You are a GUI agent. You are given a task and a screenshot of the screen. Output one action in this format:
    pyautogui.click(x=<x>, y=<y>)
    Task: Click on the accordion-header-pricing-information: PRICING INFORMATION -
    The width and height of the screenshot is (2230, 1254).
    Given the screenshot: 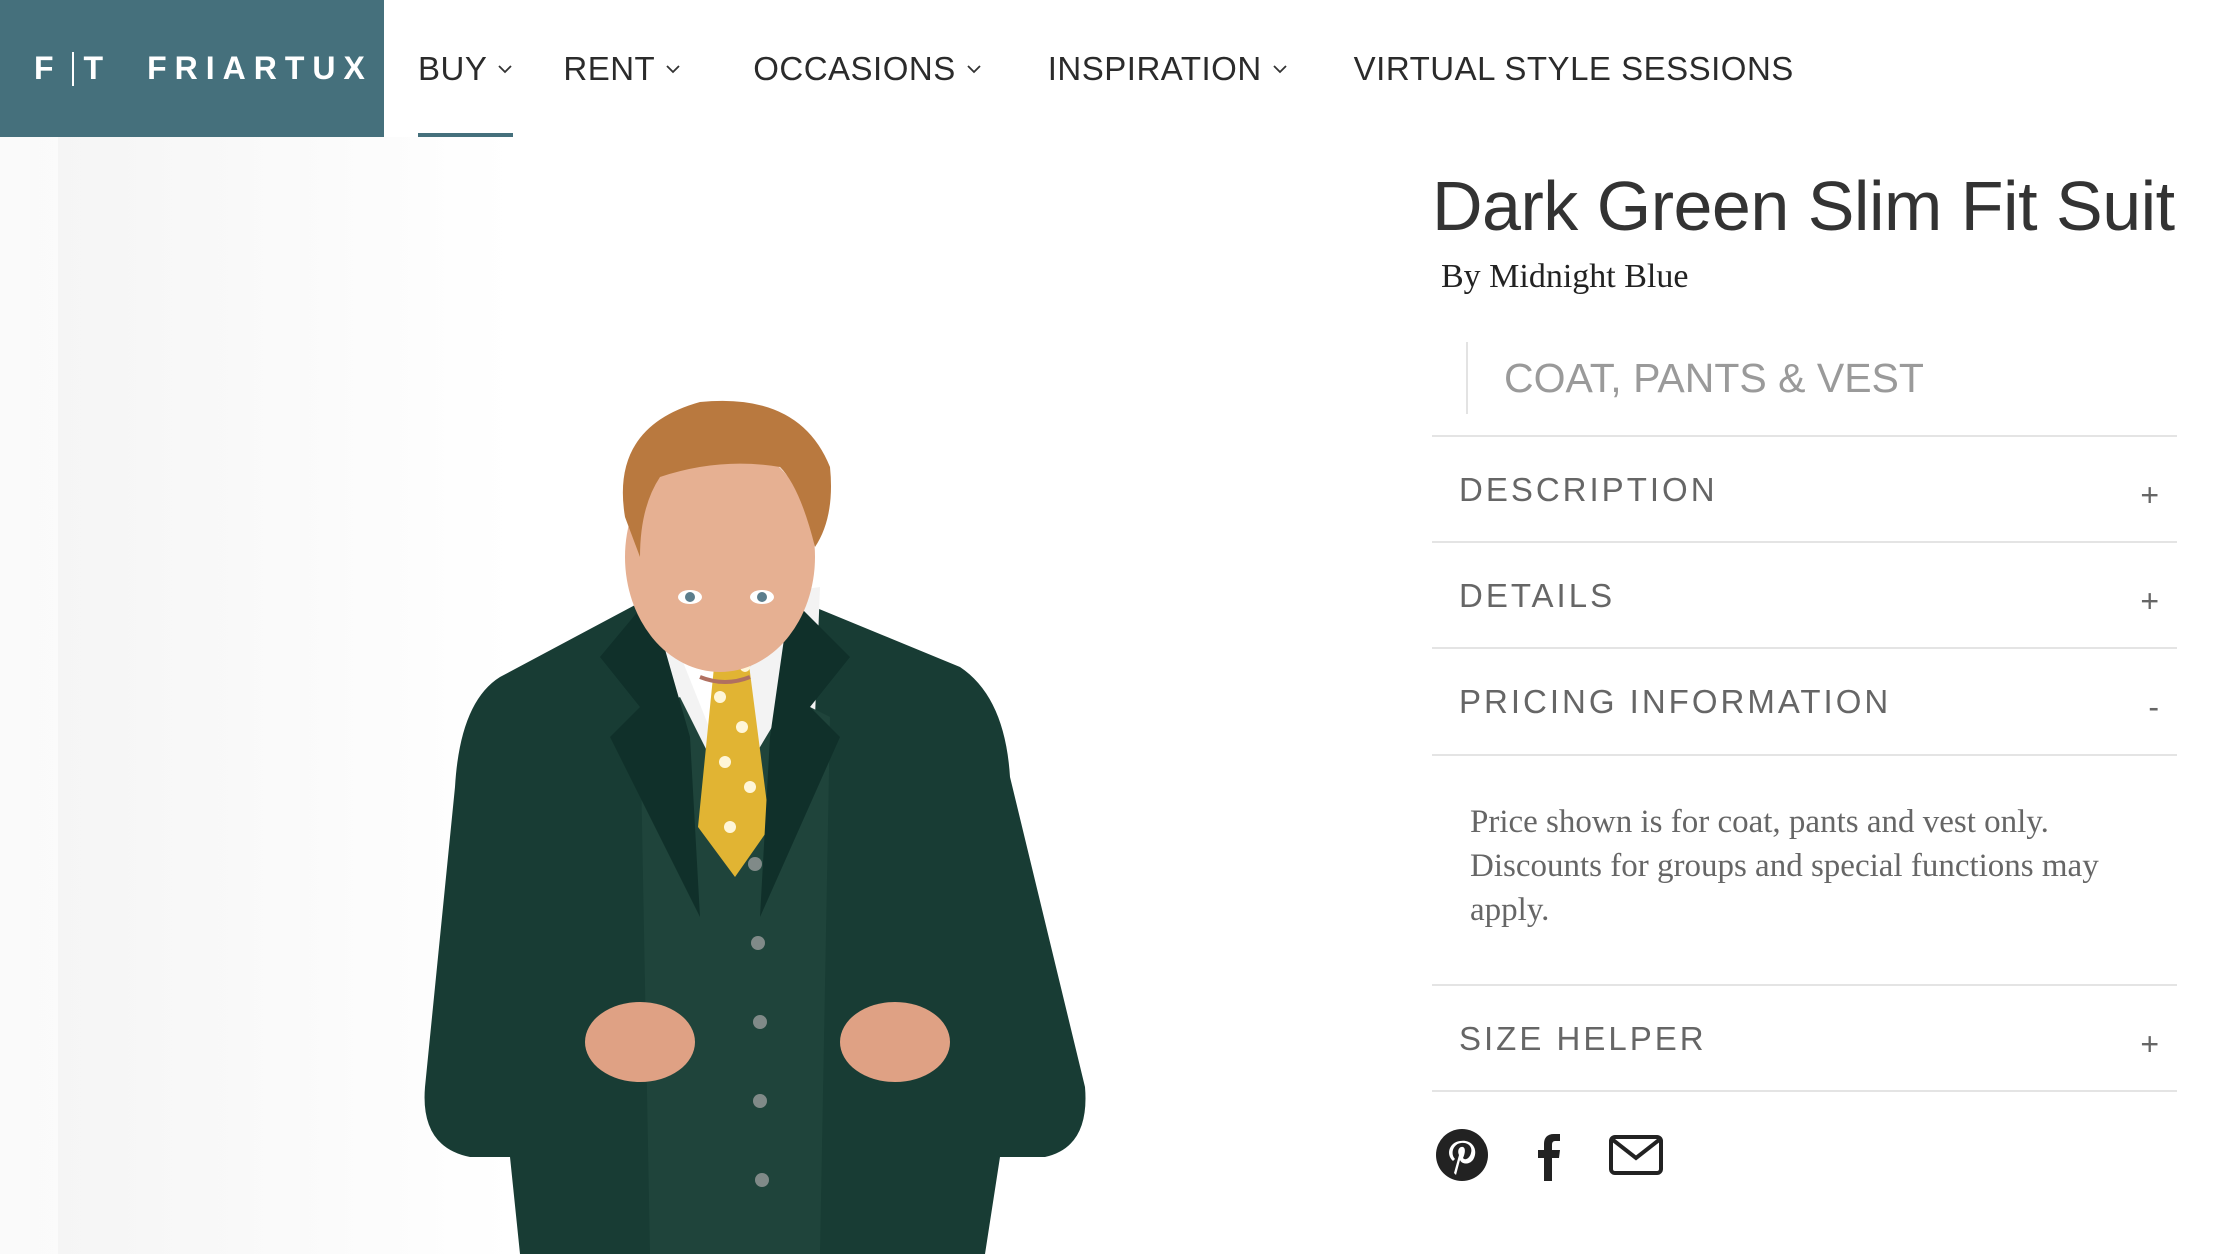 What is the action you would take?
    pyautogui.click(x=1804, y=701)
    